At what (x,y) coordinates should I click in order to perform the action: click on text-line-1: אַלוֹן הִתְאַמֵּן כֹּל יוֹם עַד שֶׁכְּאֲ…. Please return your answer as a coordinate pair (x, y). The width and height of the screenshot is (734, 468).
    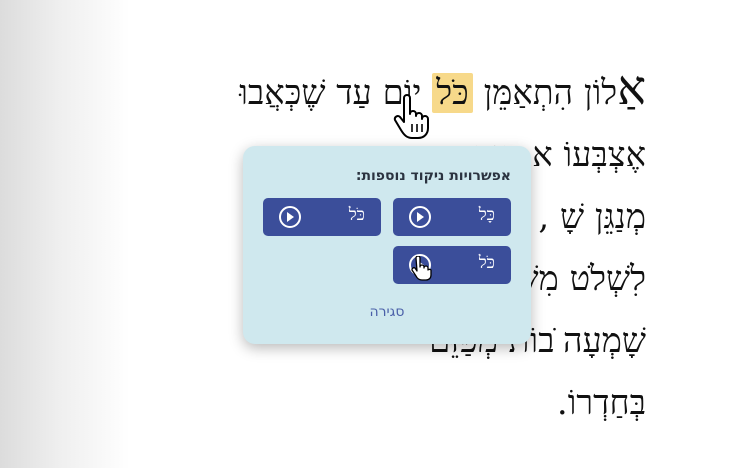
    Looking at the image, I should click on (366, 93).